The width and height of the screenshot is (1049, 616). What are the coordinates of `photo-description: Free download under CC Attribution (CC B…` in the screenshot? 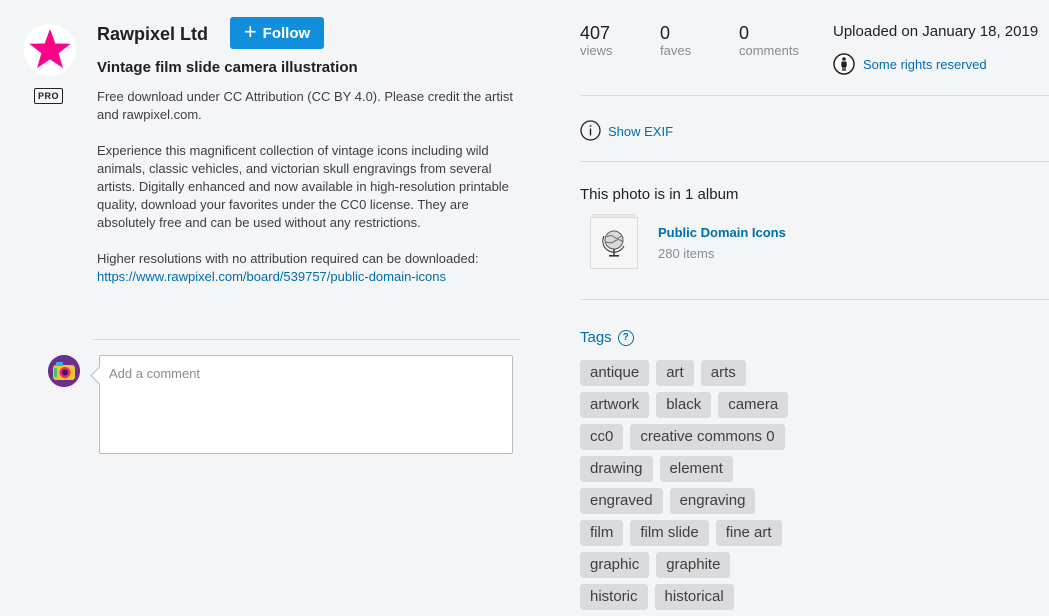 It's located at (307, 187).